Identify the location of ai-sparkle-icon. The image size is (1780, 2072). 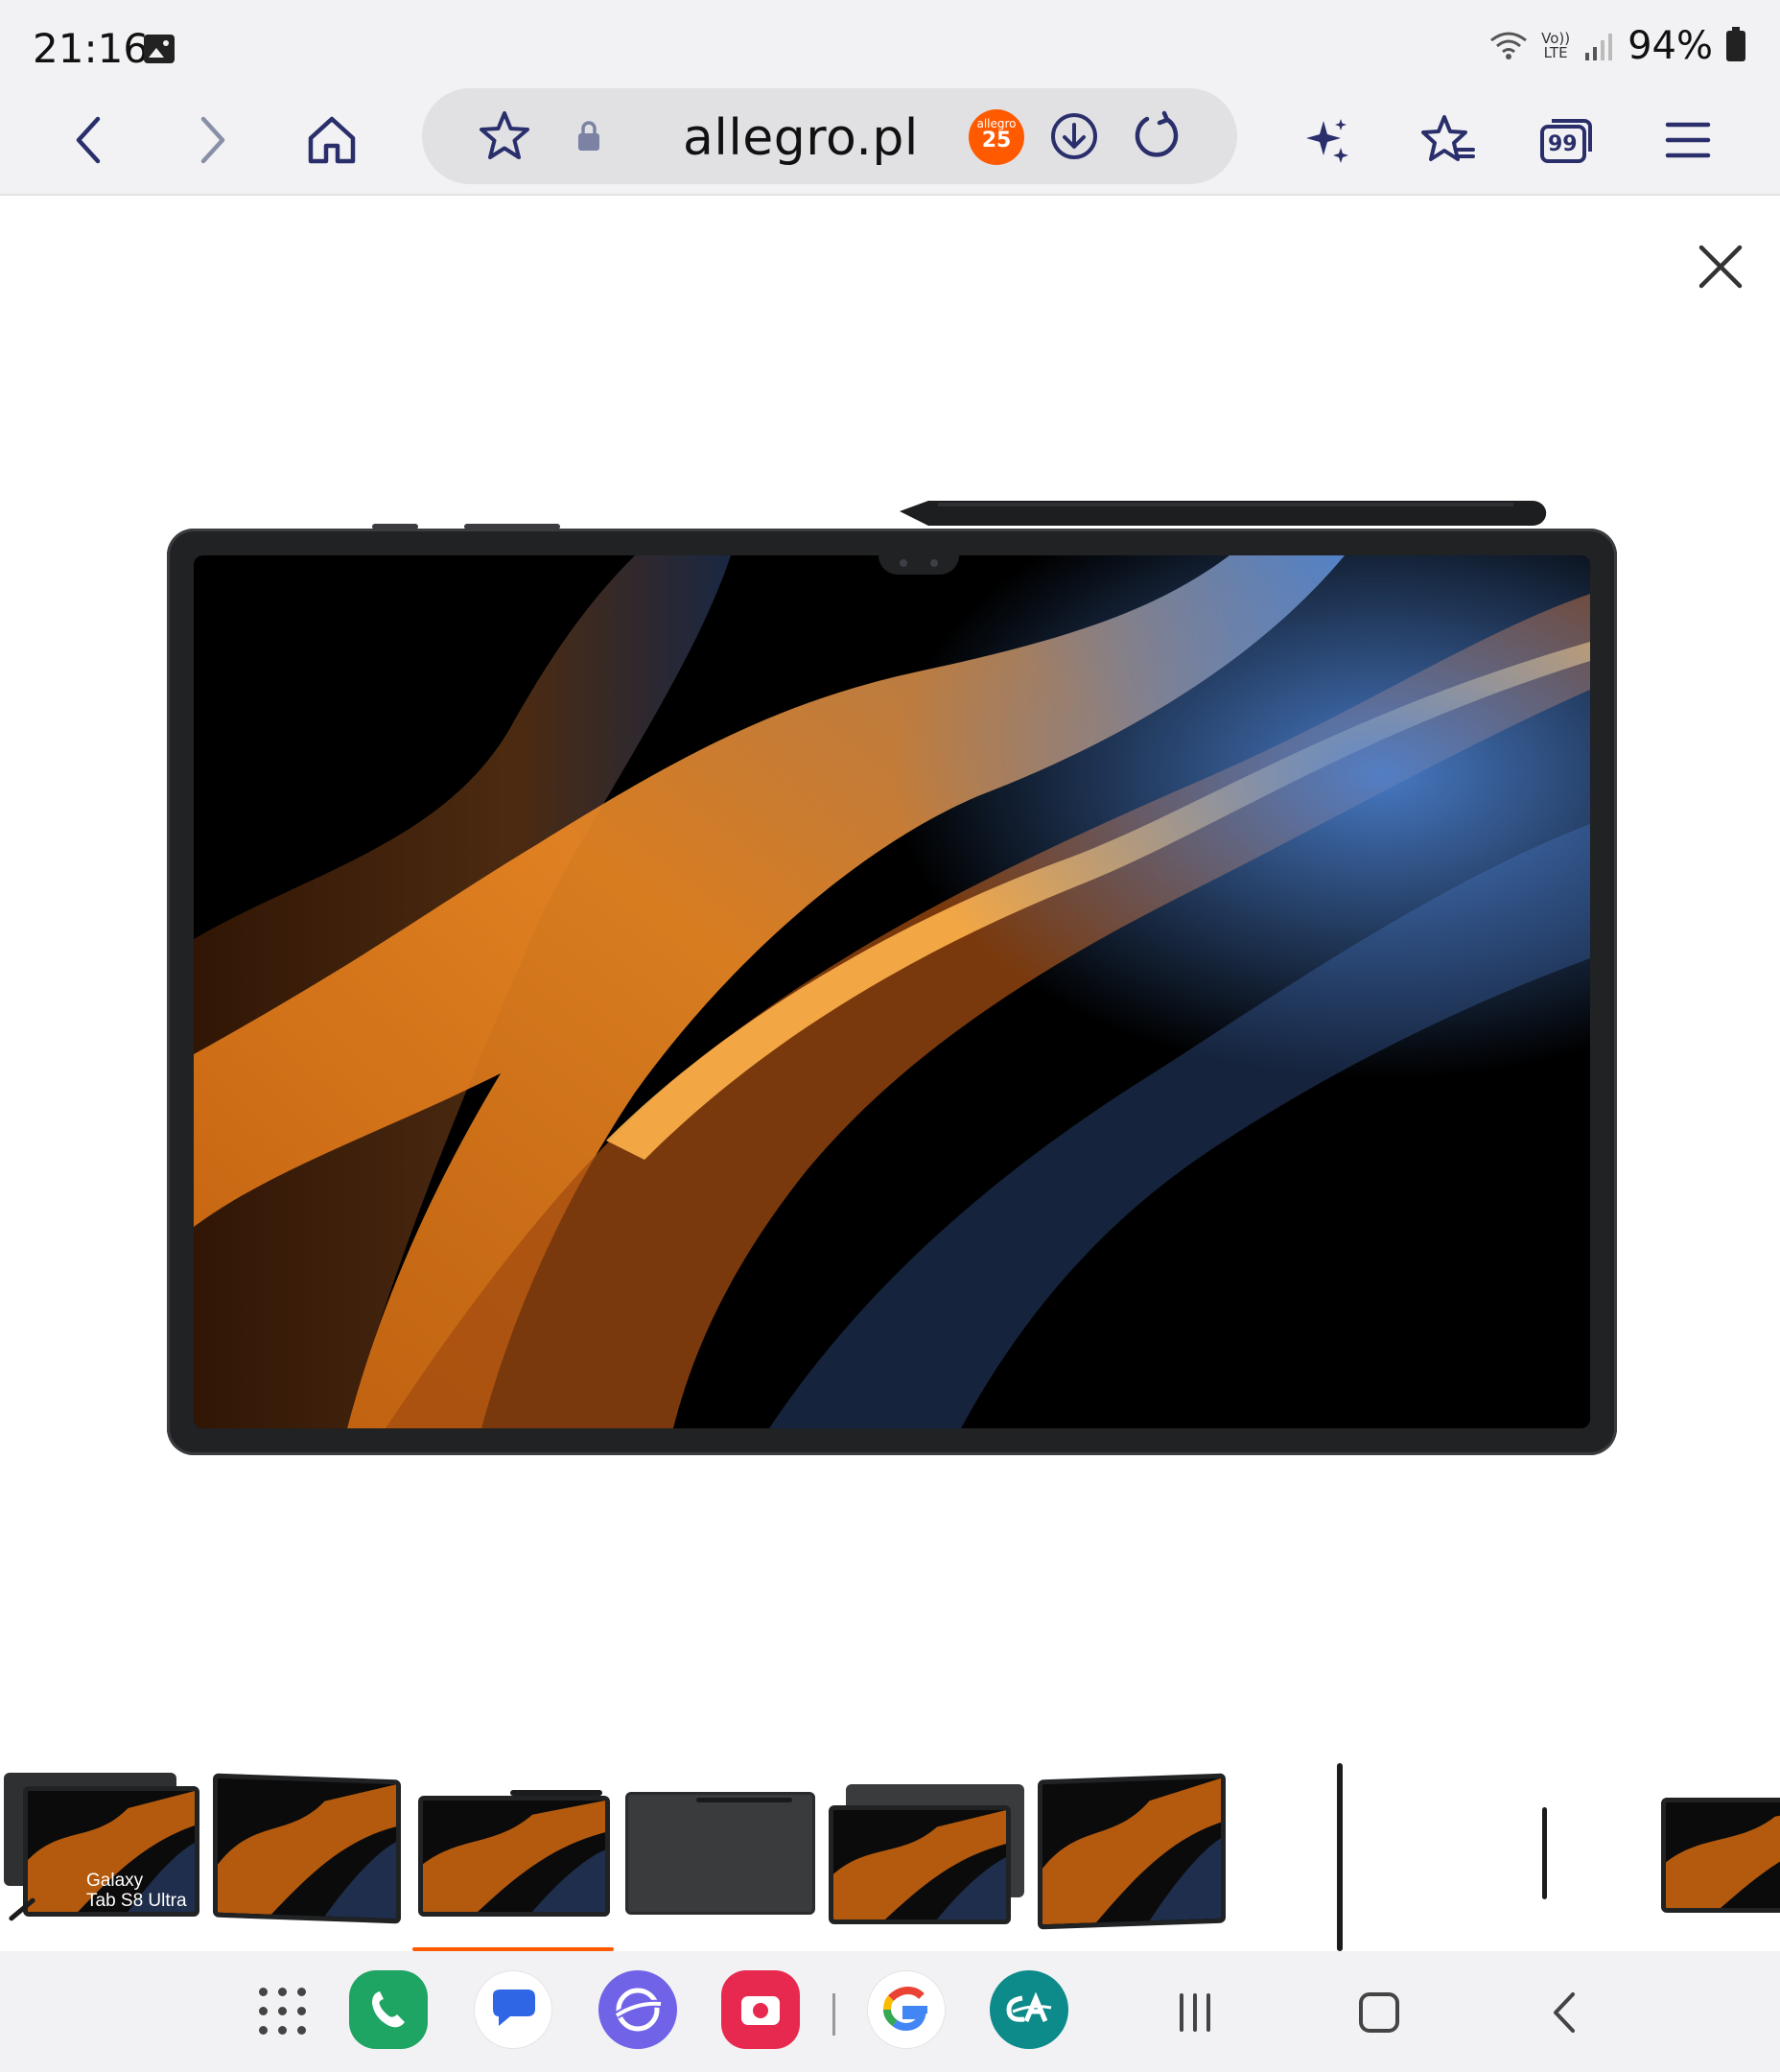
(1327, 141).